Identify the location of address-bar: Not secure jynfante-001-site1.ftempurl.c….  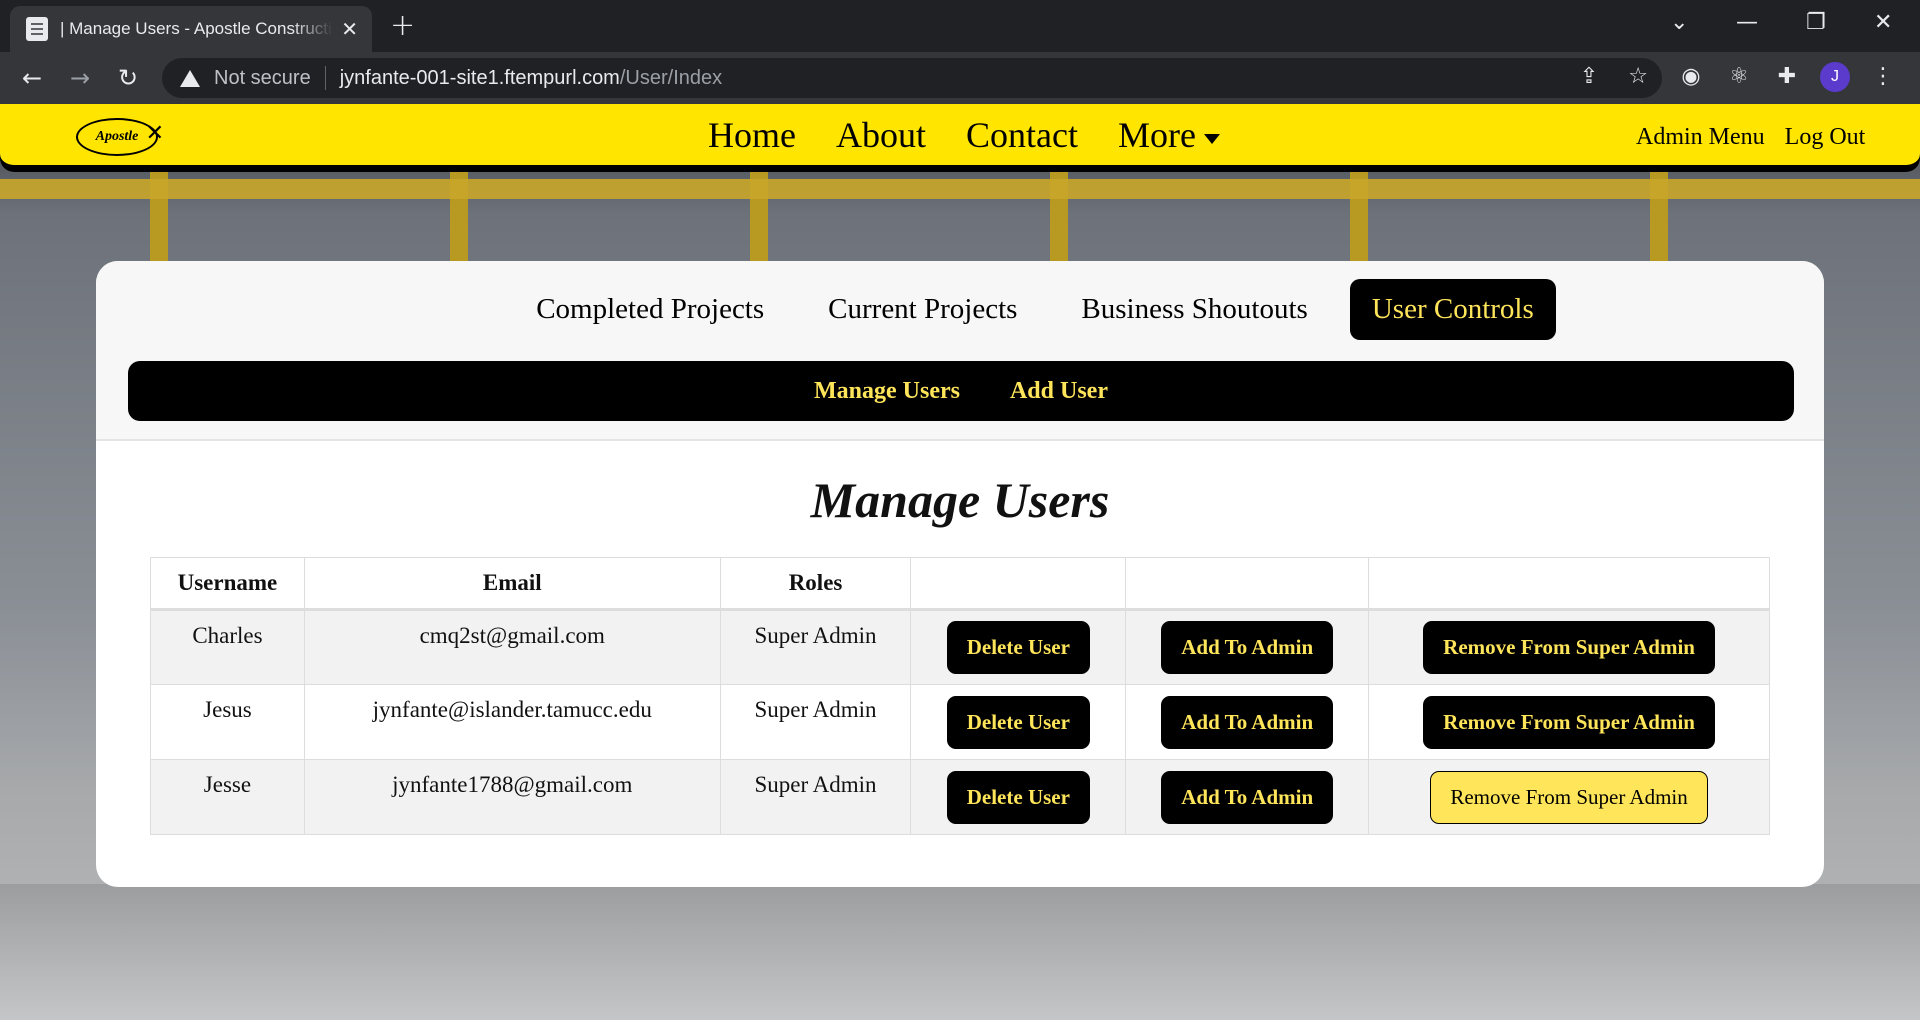
(912, 78).